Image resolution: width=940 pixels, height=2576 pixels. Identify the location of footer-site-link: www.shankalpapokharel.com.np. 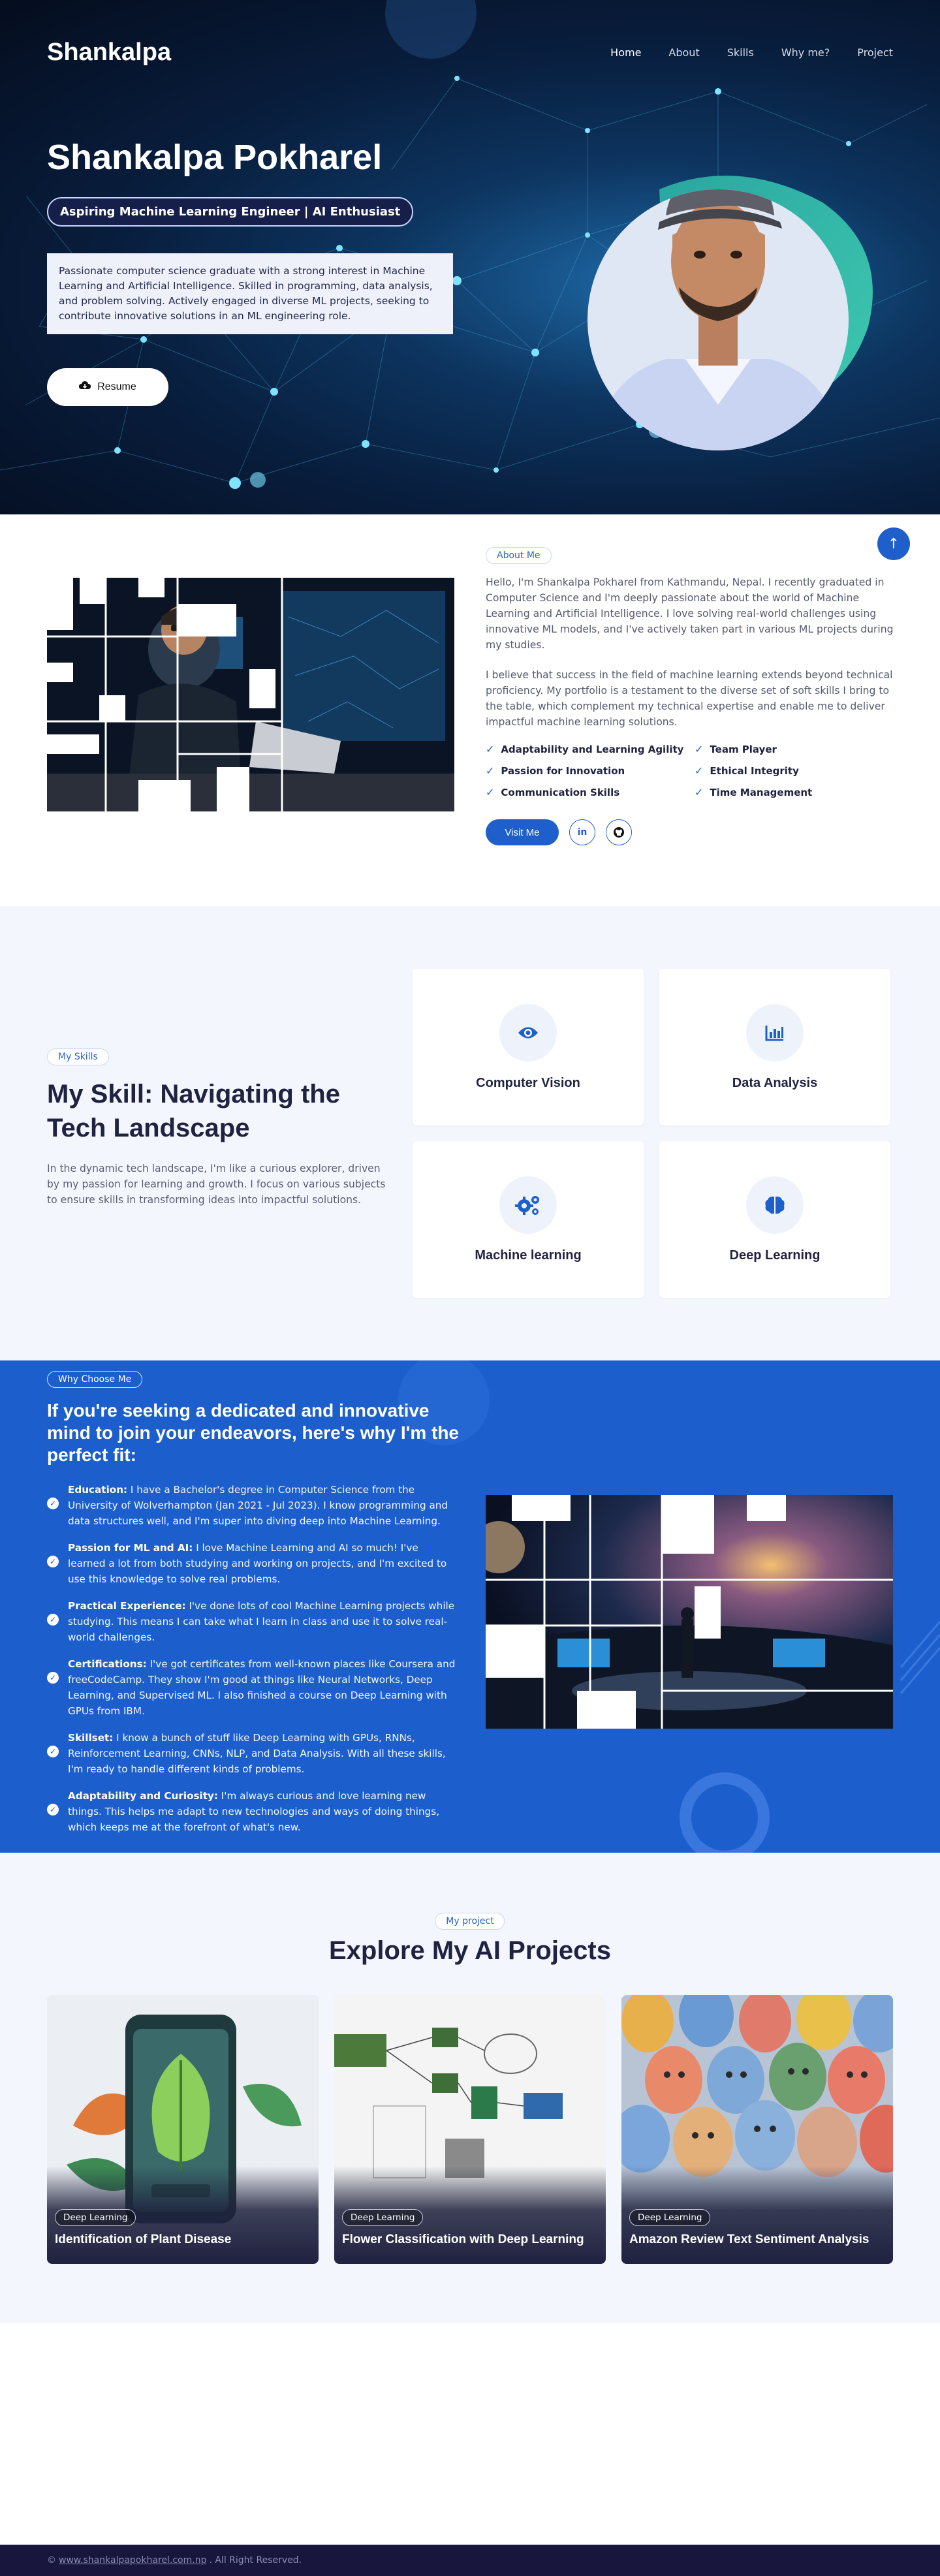
(132, 2560).